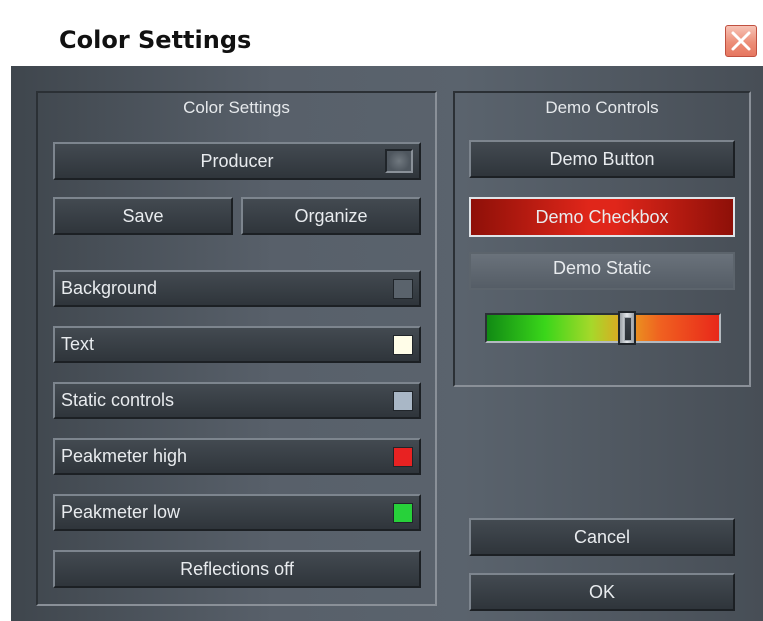 The image size is (763, 621). I want to click on close-button, so click(741, 41).